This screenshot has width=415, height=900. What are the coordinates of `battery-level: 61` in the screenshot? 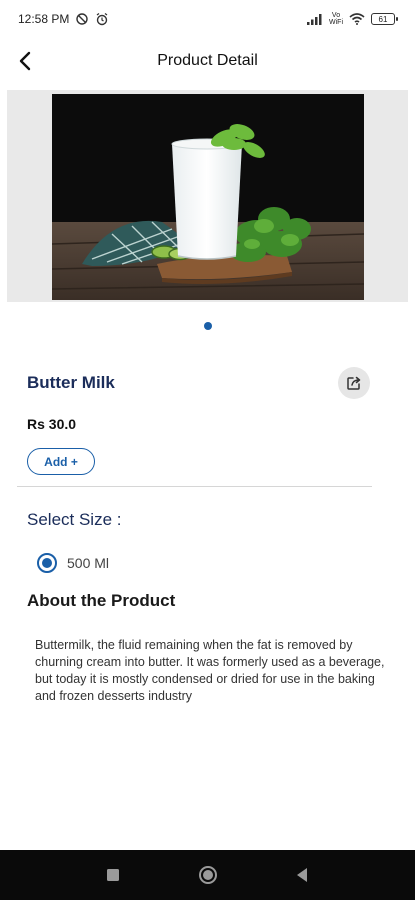 It's located at (383, 19).